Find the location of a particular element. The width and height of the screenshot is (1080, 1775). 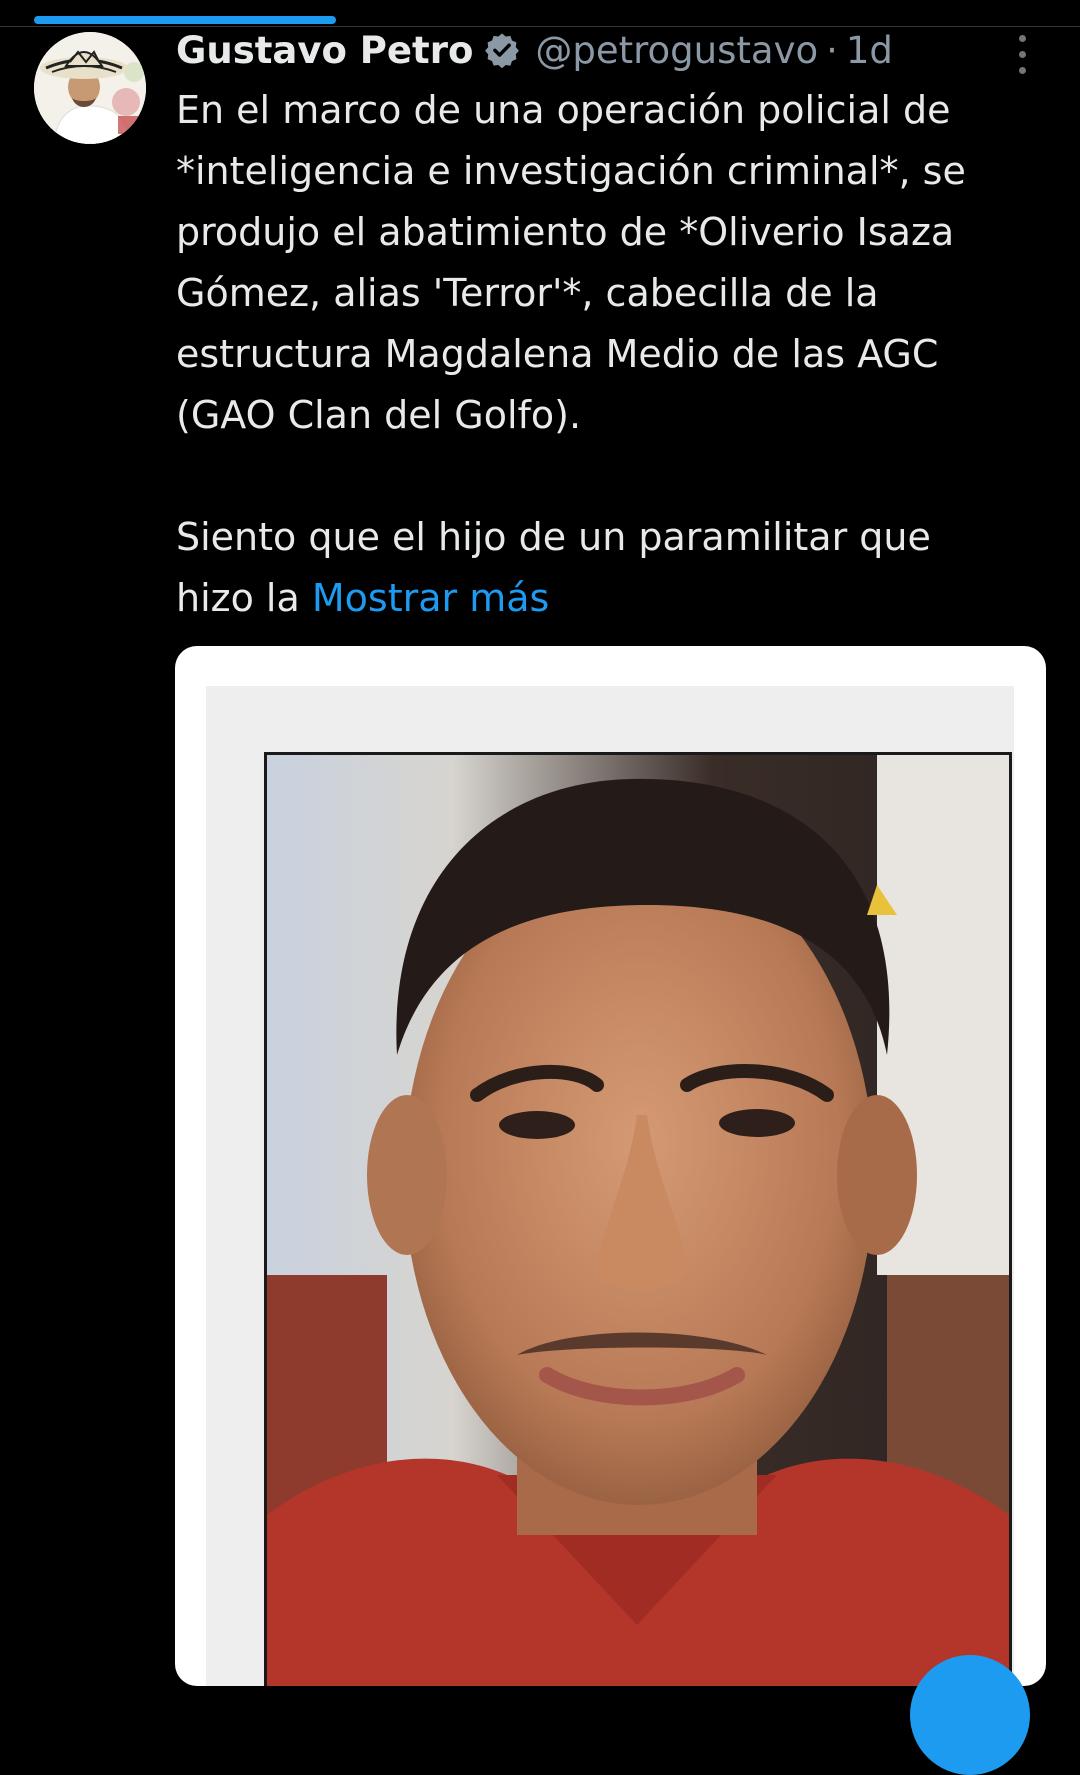

post-time: 1d is located at coordinates (869, 50).